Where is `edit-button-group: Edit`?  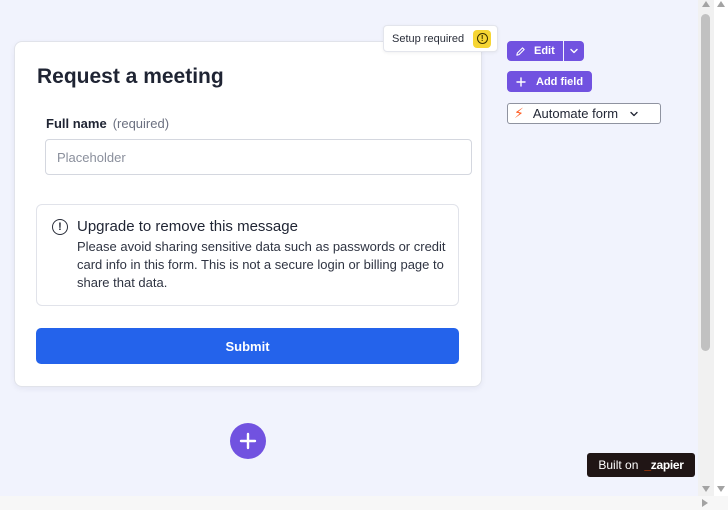 edit-button-group: Edit is located at coordinates (545, 51).